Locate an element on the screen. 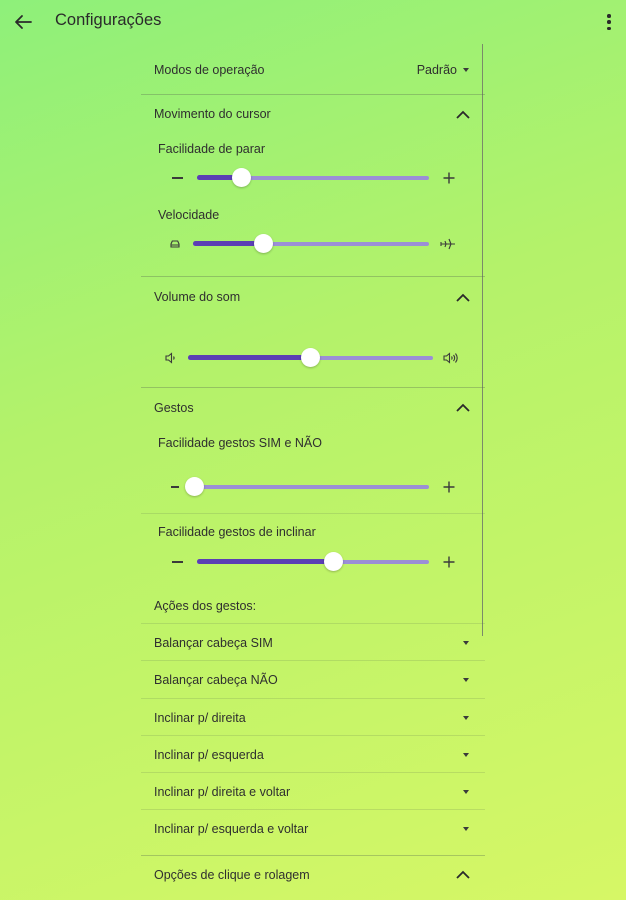 Image resolution: width=626 pixels, height=900 pixels. collapse-gestures-button is located at coordinates (463, 408).